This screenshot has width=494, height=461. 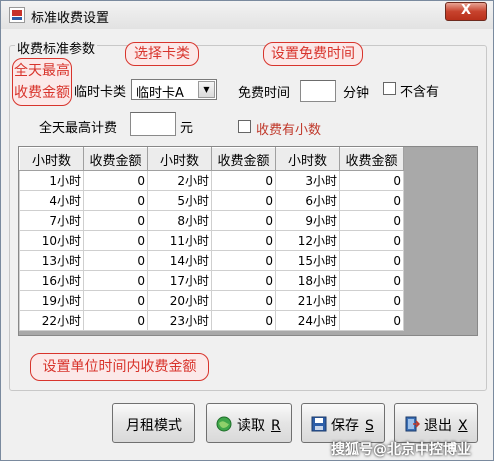 What do you see at coordinates (247, 15) in the screenshot?
I see `title-bar: 标准收费设置 X` at bounding box center [247, 15].